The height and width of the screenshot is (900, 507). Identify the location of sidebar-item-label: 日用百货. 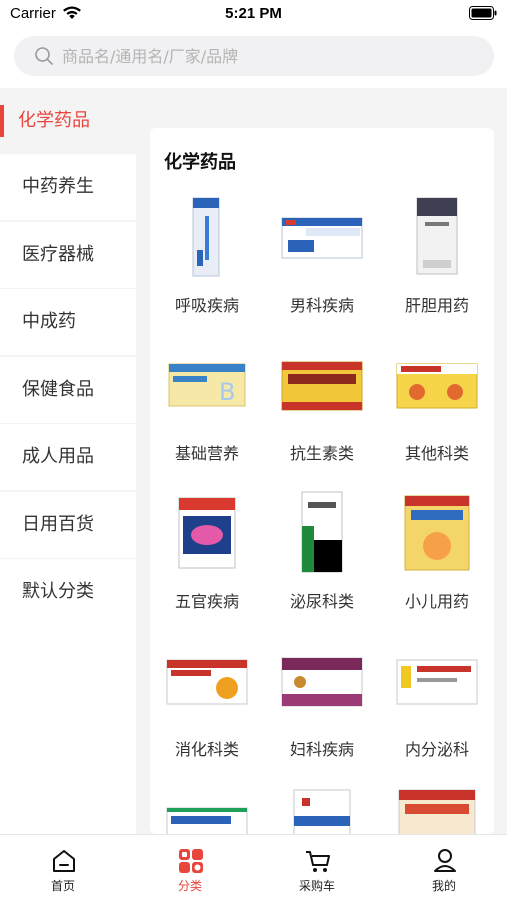
(58, 524).